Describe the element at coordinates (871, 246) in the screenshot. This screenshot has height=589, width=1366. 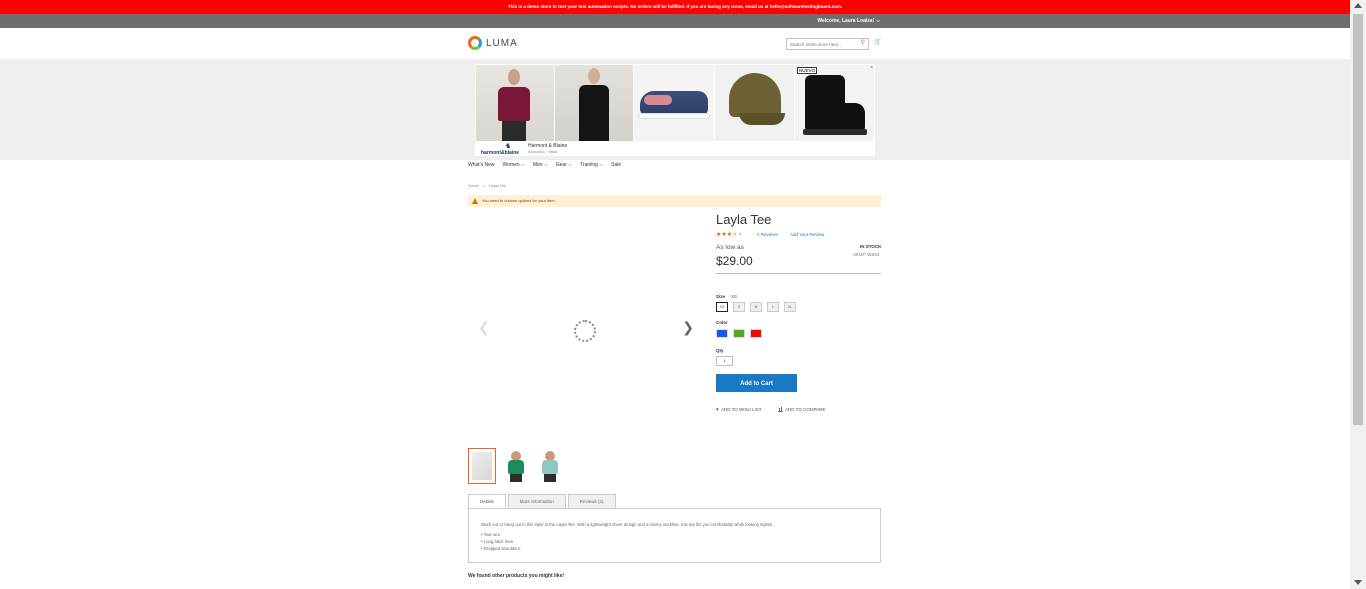
I see `stock-status: IN STOCK` at that location.